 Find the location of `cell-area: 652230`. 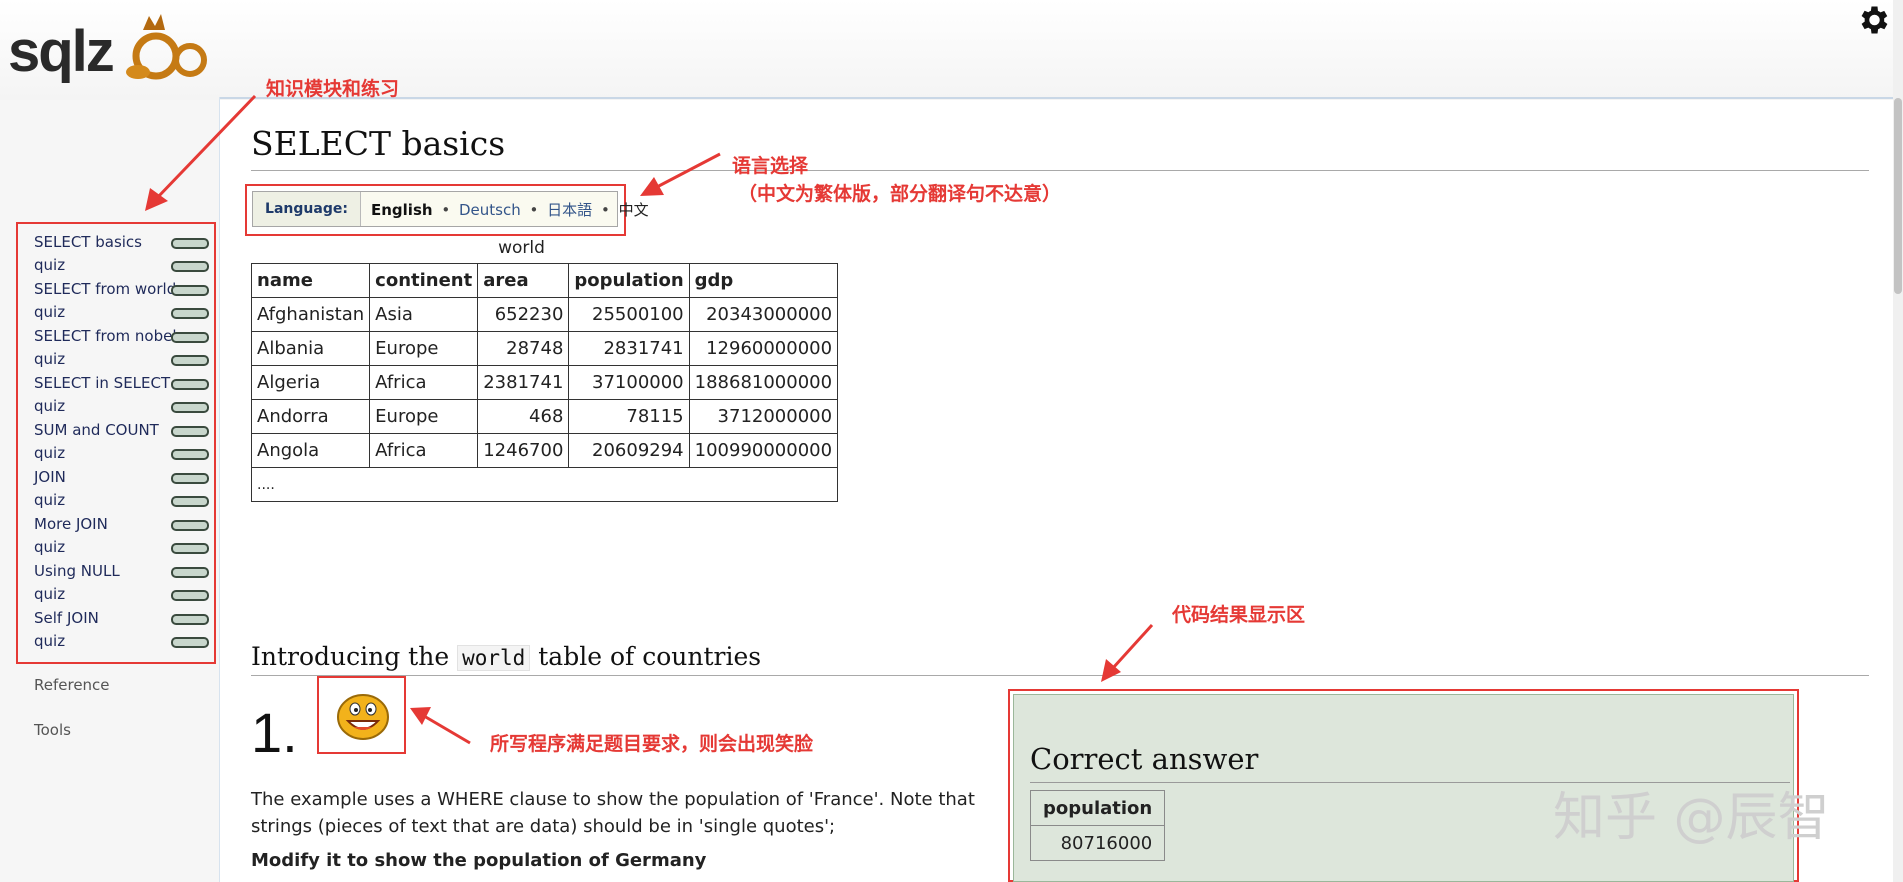

cell-area: 652230 is located at coordinates (523, 314).